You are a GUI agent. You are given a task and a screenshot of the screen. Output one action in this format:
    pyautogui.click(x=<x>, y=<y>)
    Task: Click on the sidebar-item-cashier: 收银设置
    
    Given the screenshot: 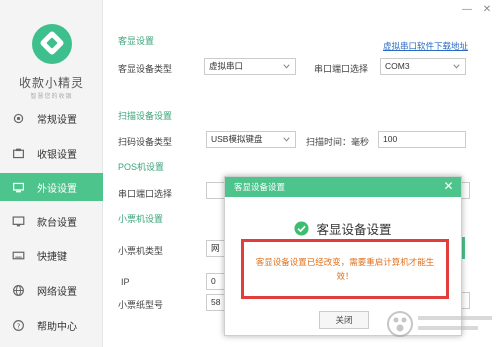 What is the action you would take?
    pyautogui.click(x=51, y=153)
    